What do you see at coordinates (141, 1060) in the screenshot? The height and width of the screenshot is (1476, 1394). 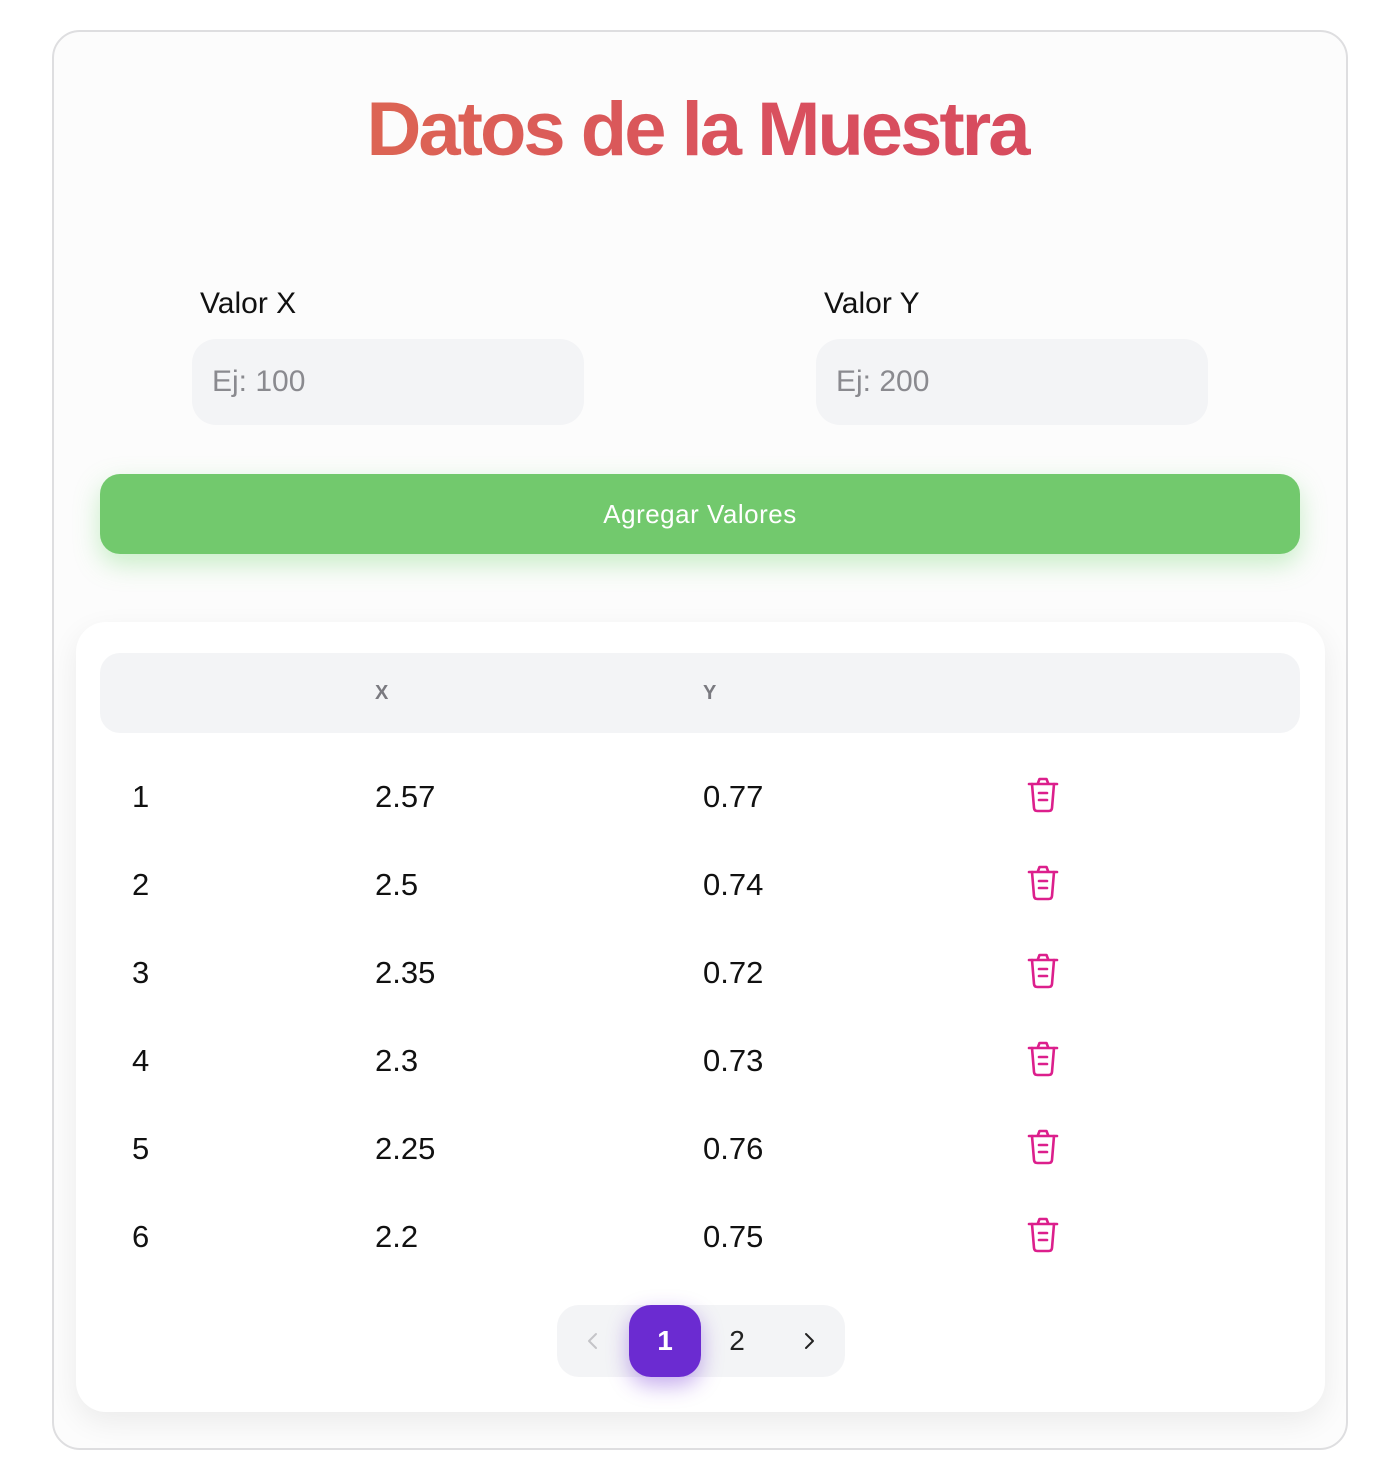 I see `row-index: 4` at bounding box center [141, 1060].